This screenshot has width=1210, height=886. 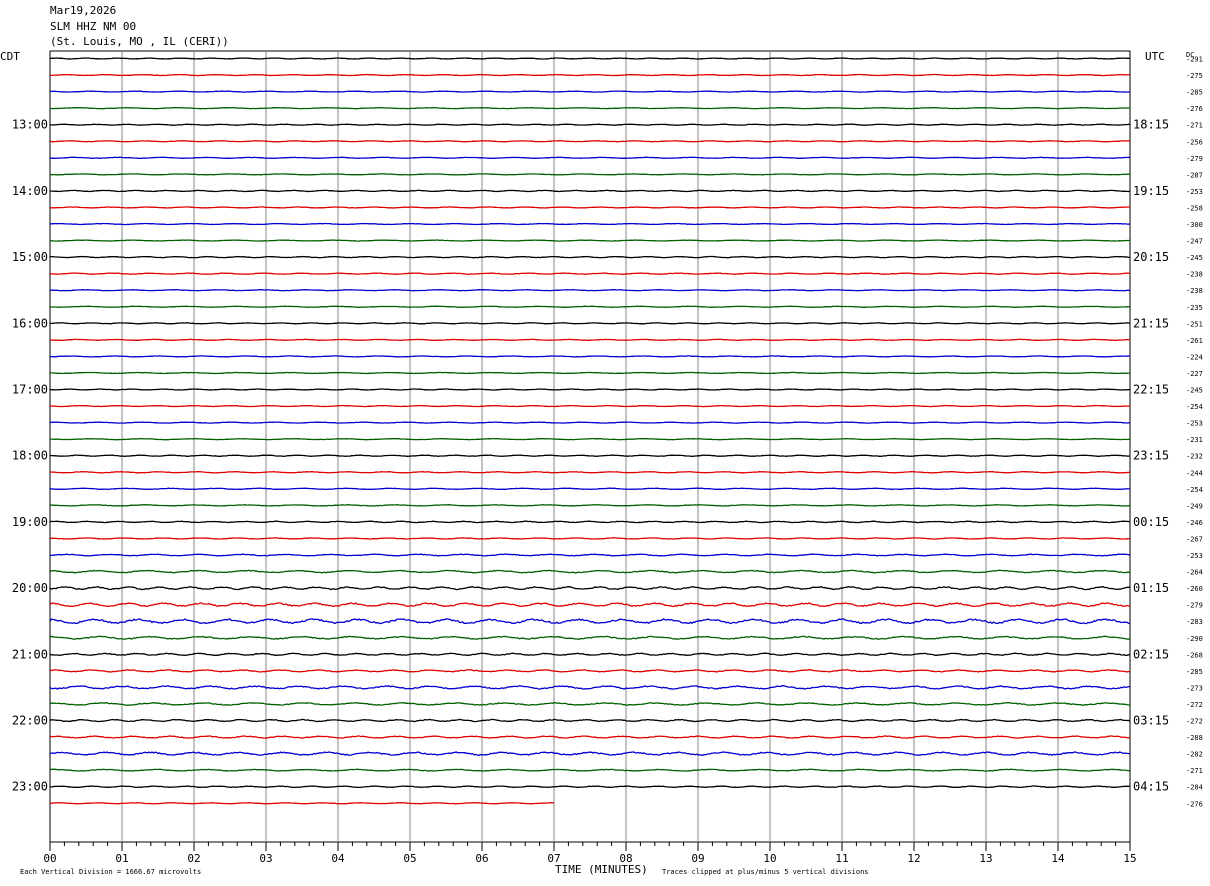 I want to click on left-timezone-label: CDT, so click(x=10, y=56).